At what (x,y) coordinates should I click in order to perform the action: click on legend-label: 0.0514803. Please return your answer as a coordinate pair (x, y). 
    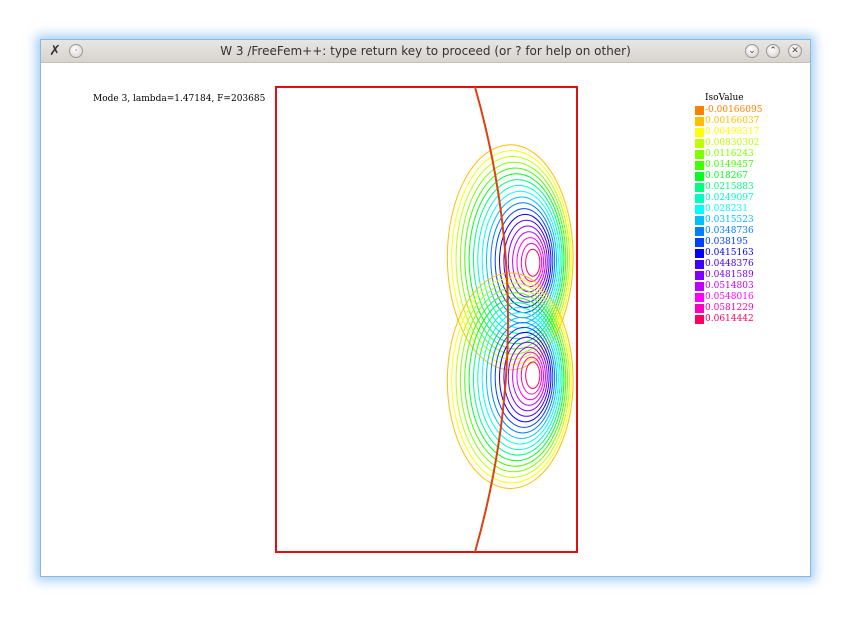
    Looking at the image, I should click on (729, 286).